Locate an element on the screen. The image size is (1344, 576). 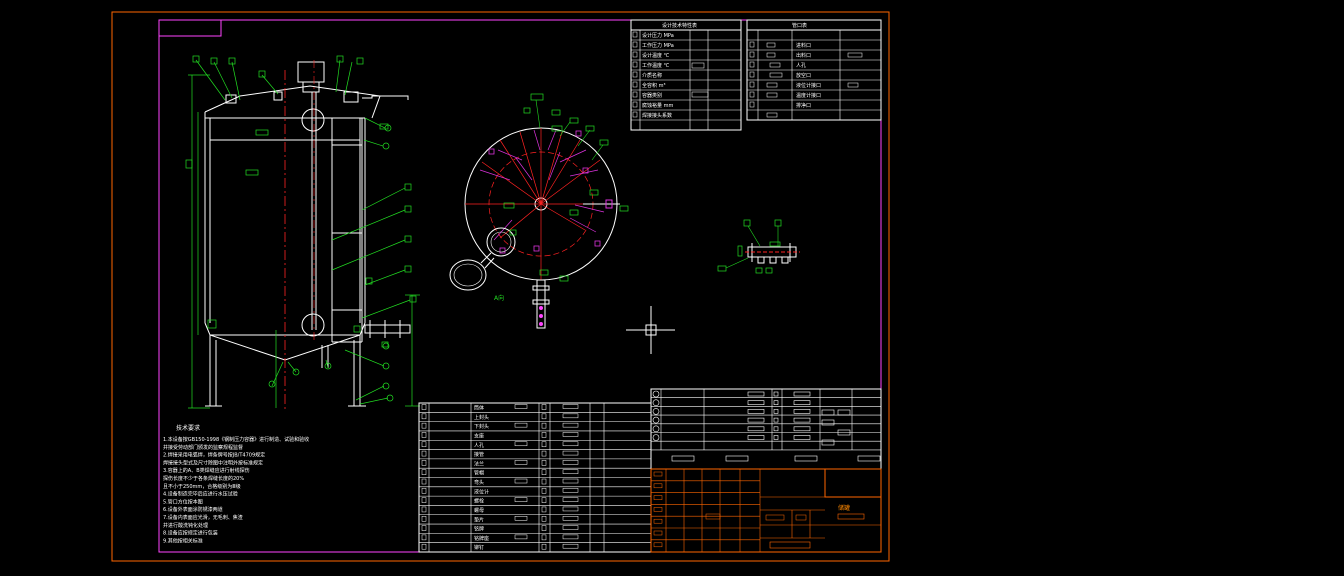
note-line: 并接受劳动部门颁发的监察规程监督 is located at coordinates (203, 447).